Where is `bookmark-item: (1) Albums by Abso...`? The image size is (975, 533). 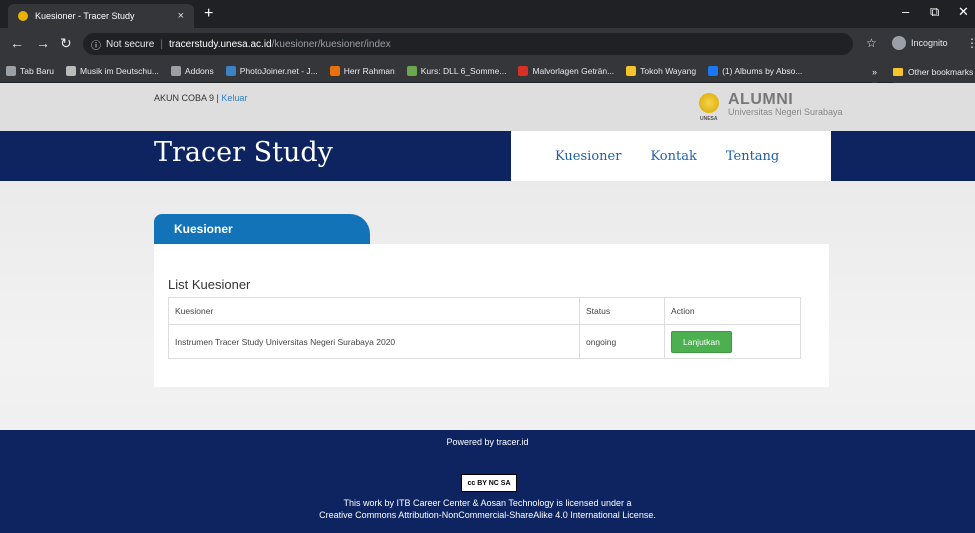 bookmark-item: (1) Albums by Abso... is located at coordinates (755, 71).